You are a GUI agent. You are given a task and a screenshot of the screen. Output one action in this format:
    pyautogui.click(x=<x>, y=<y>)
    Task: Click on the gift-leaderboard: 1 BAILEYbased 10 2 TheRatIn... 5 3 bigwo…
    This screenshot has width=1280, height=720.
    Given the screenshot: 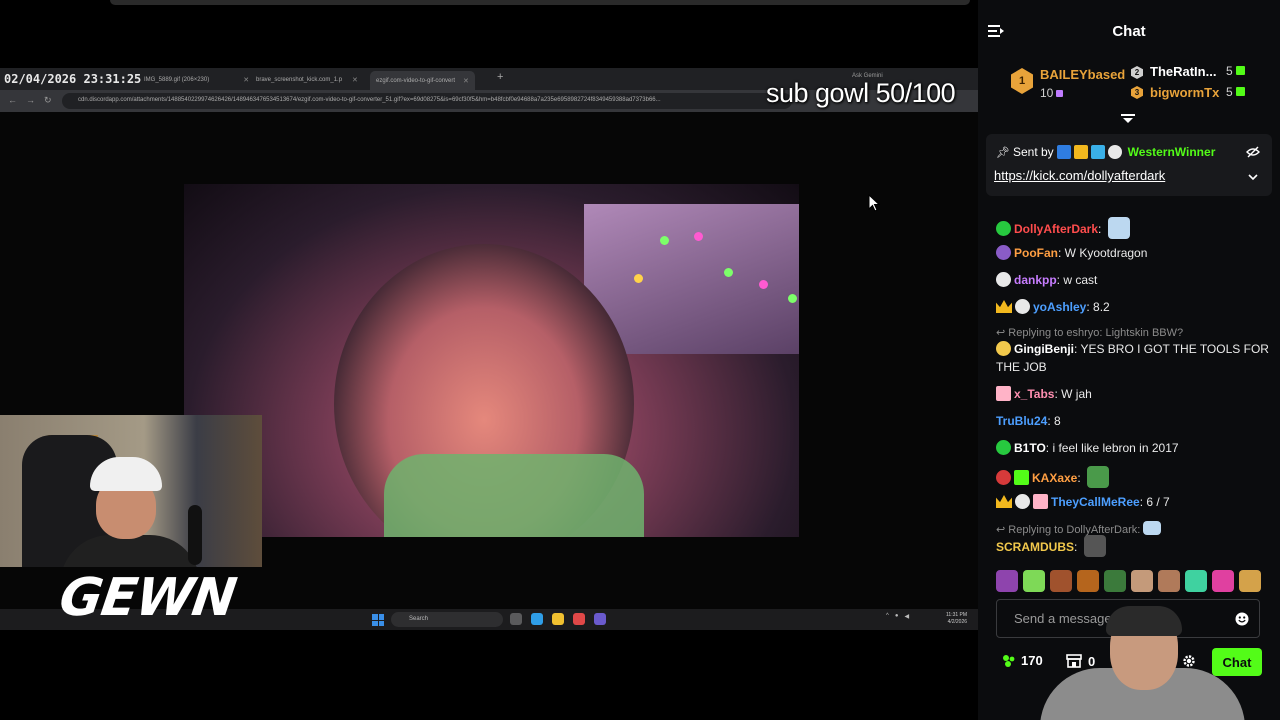 What is the action you would take?
    pyautogui.click(x=1129, y=88)
    